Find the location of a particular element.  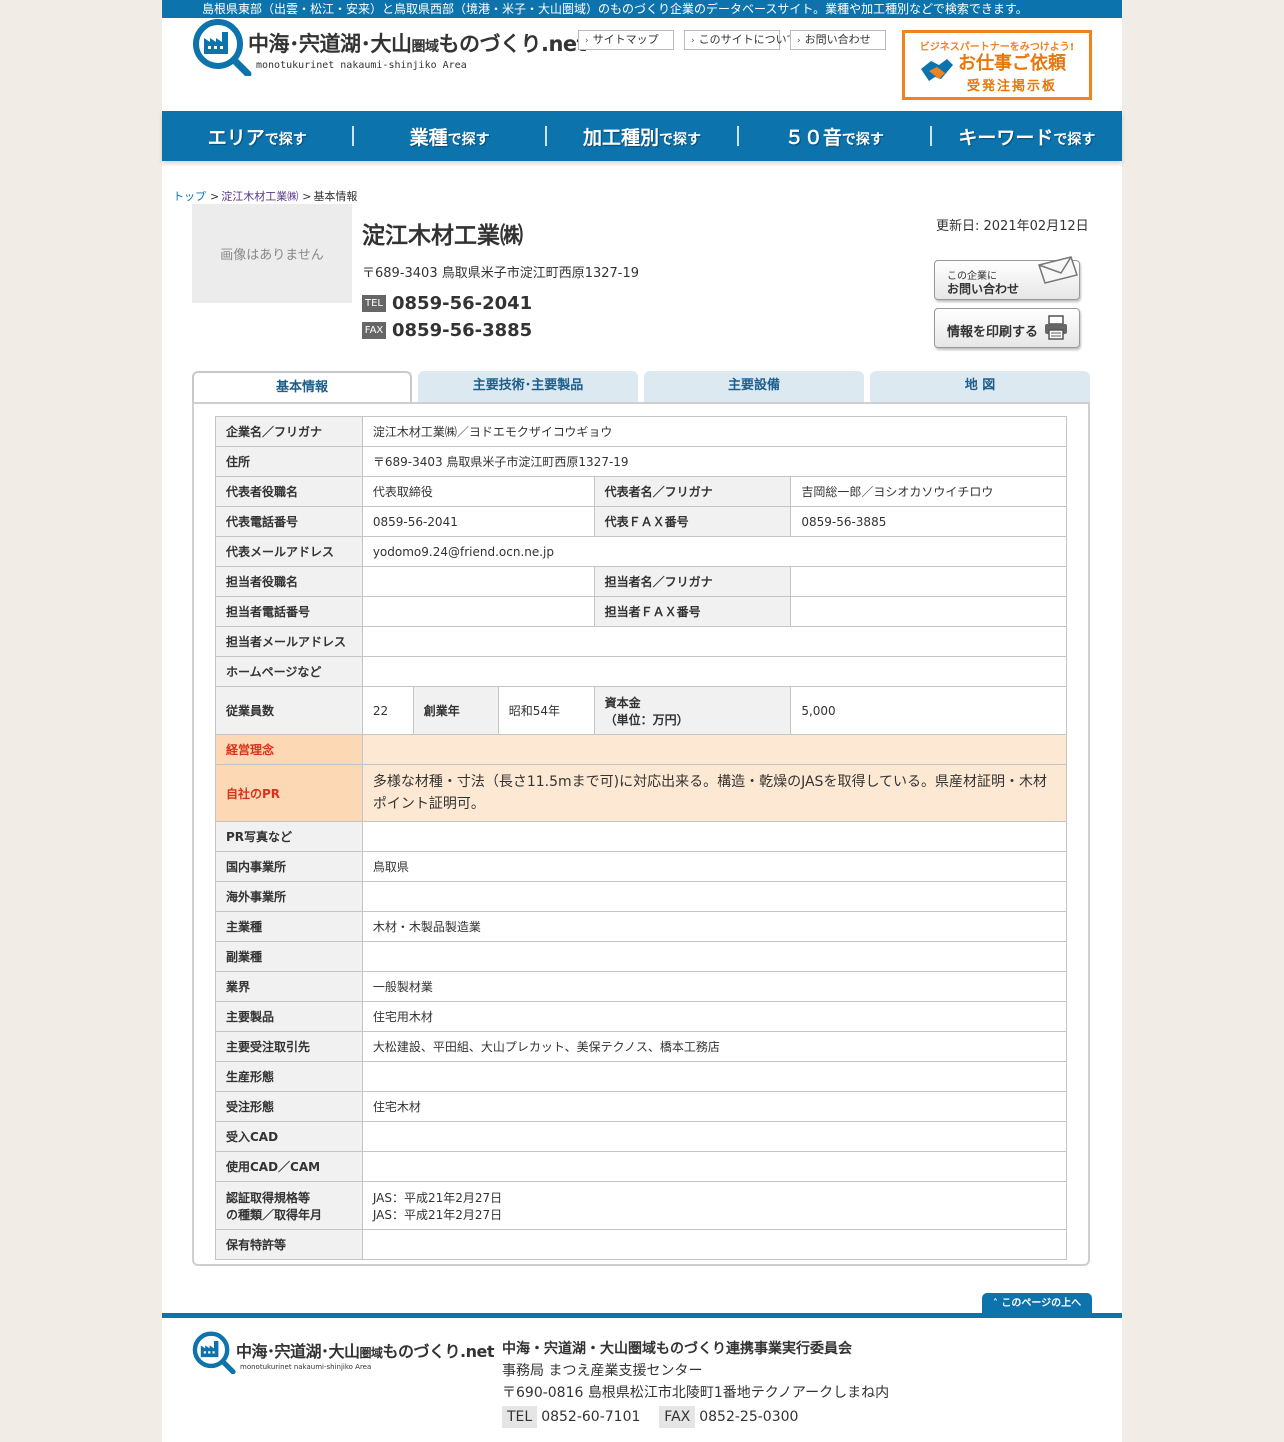

footer-office: 事務局 まつえ産業支援センター is located at coordinates (602, 1371).